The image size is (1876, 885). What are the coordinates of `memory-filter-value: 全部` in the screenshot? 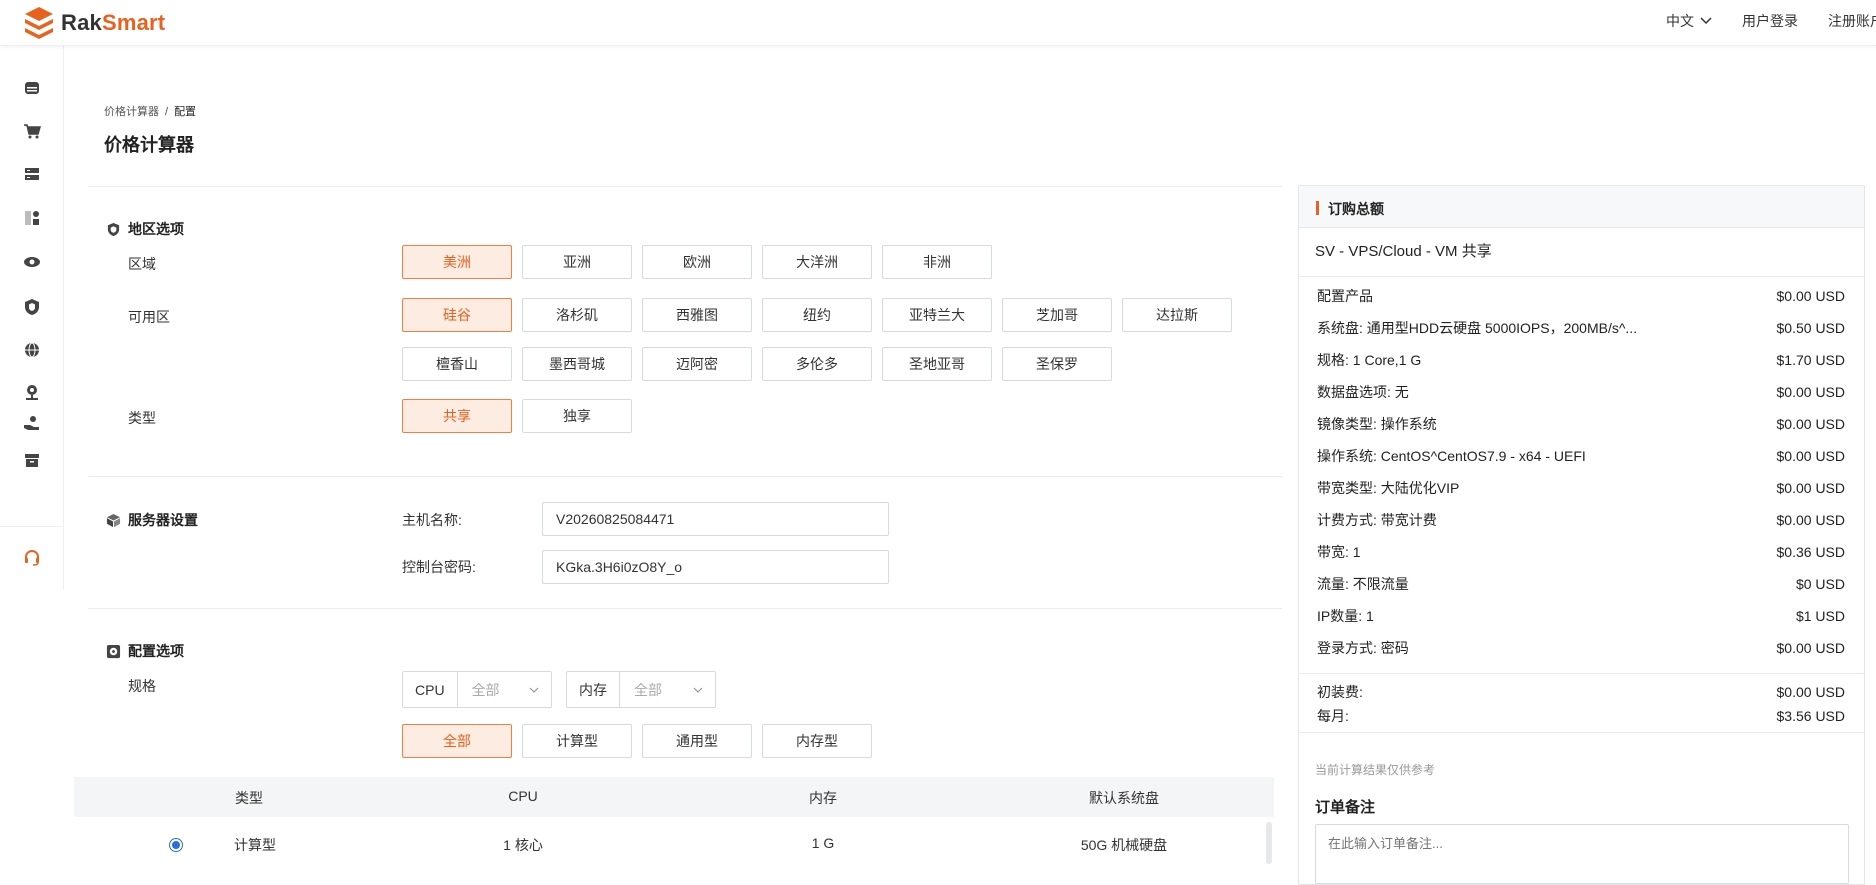 It's located at (648, 689).